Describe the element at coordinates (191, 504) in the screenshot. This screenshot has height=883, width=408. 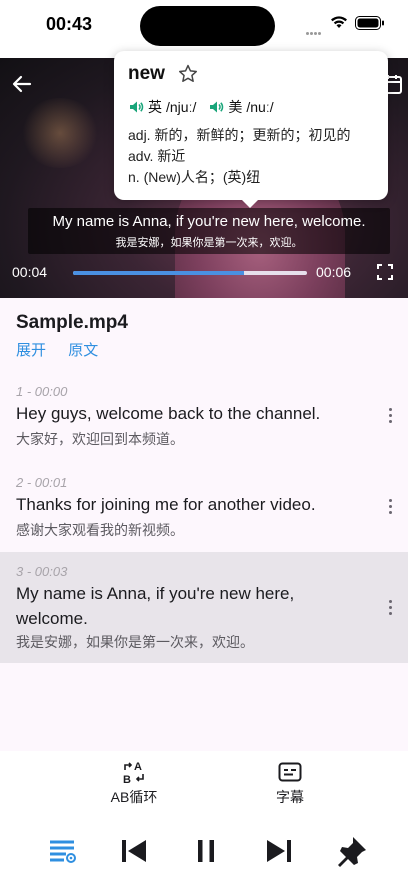
I see `transcript-english: Thanks for joining me for another video.` at that location.